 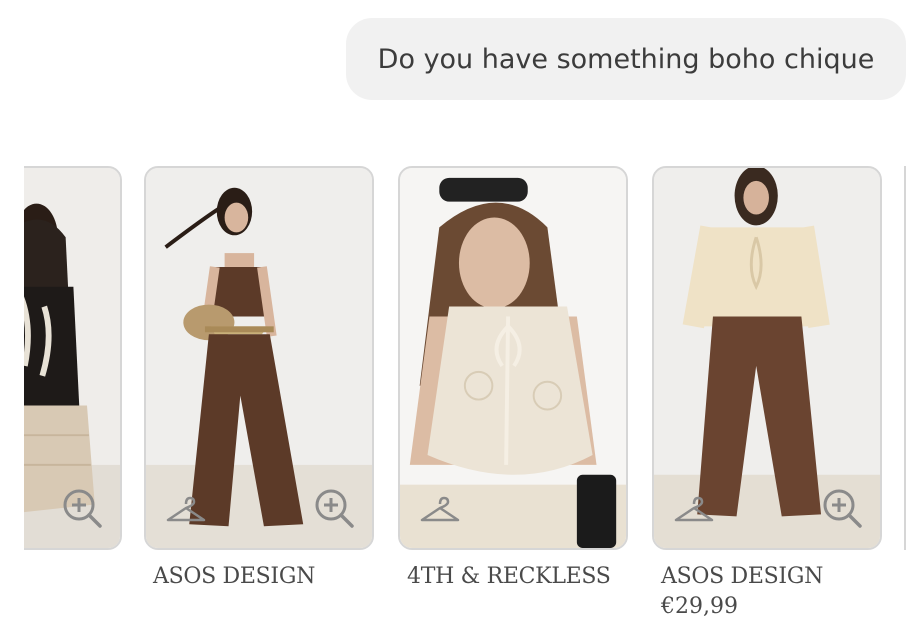 What do you see at coordinates (914, 358) in the screenshot?
I see `next-card-edge` at bounding box center [914, 358].